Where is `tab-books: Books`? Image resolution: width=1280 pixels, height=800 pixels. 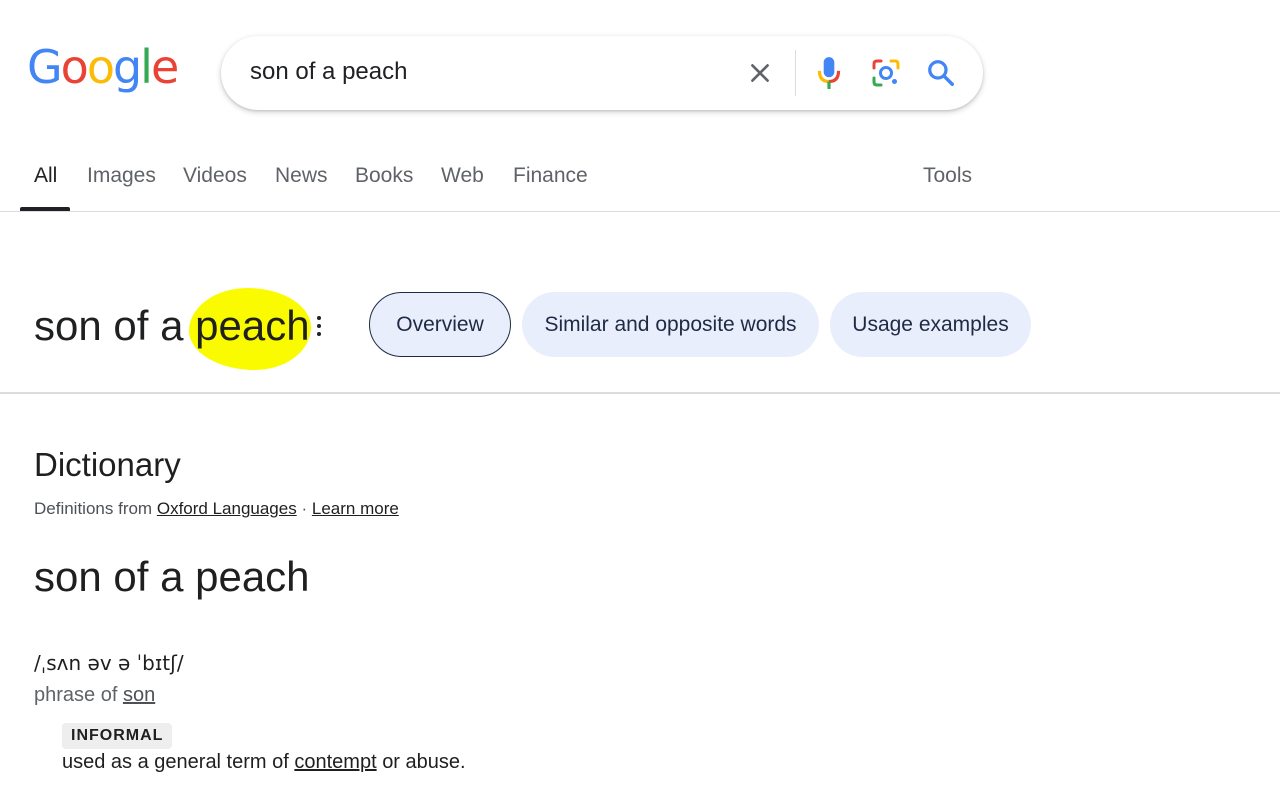 tab-books: Books is located at coordinates (384, 176).